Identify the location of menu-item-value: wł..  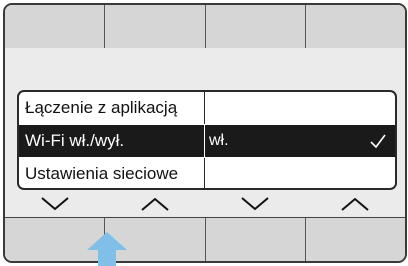
(219, 140).